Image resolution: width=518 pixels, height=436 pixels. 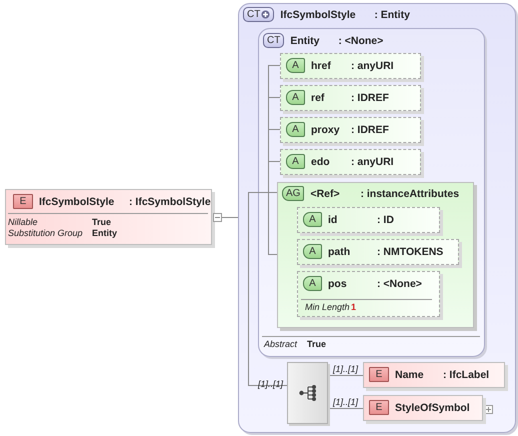 What do you see at coordinates (432, 408) in the screenshot?
I see `node-name: StyleOfSymbol` at bounding box center [432, 408].